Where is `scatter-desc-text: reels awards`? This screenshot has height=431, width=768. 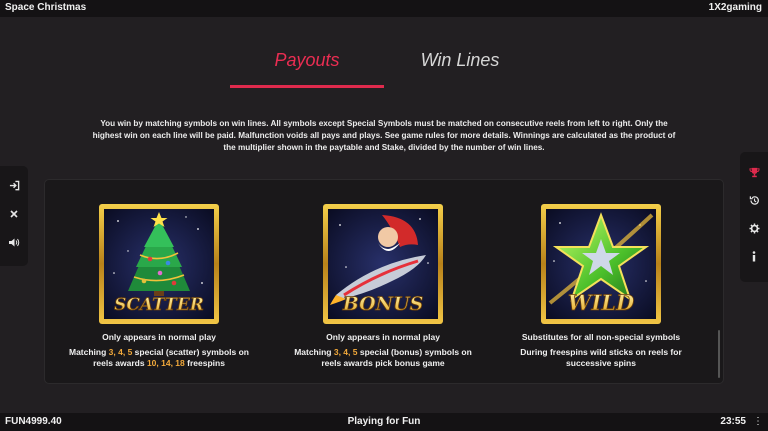 scatter-desc-text: reels awards is located at coordinates (120, 363).